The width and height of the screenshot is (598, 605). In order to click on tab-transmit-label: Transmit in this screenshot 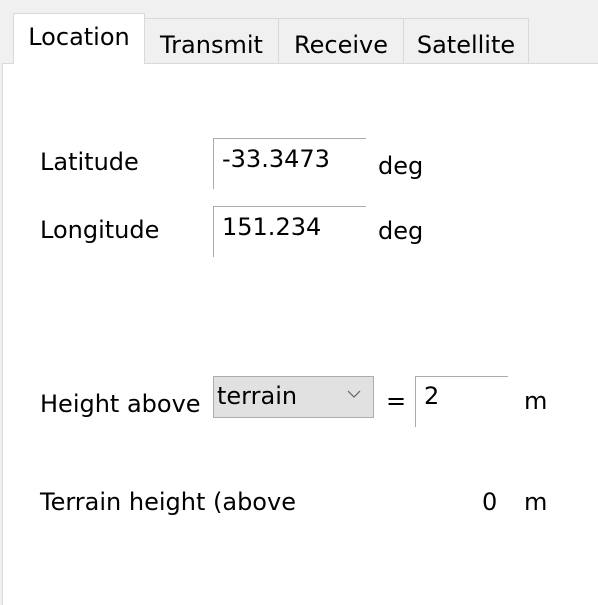, I will do `click(211, 44)`.